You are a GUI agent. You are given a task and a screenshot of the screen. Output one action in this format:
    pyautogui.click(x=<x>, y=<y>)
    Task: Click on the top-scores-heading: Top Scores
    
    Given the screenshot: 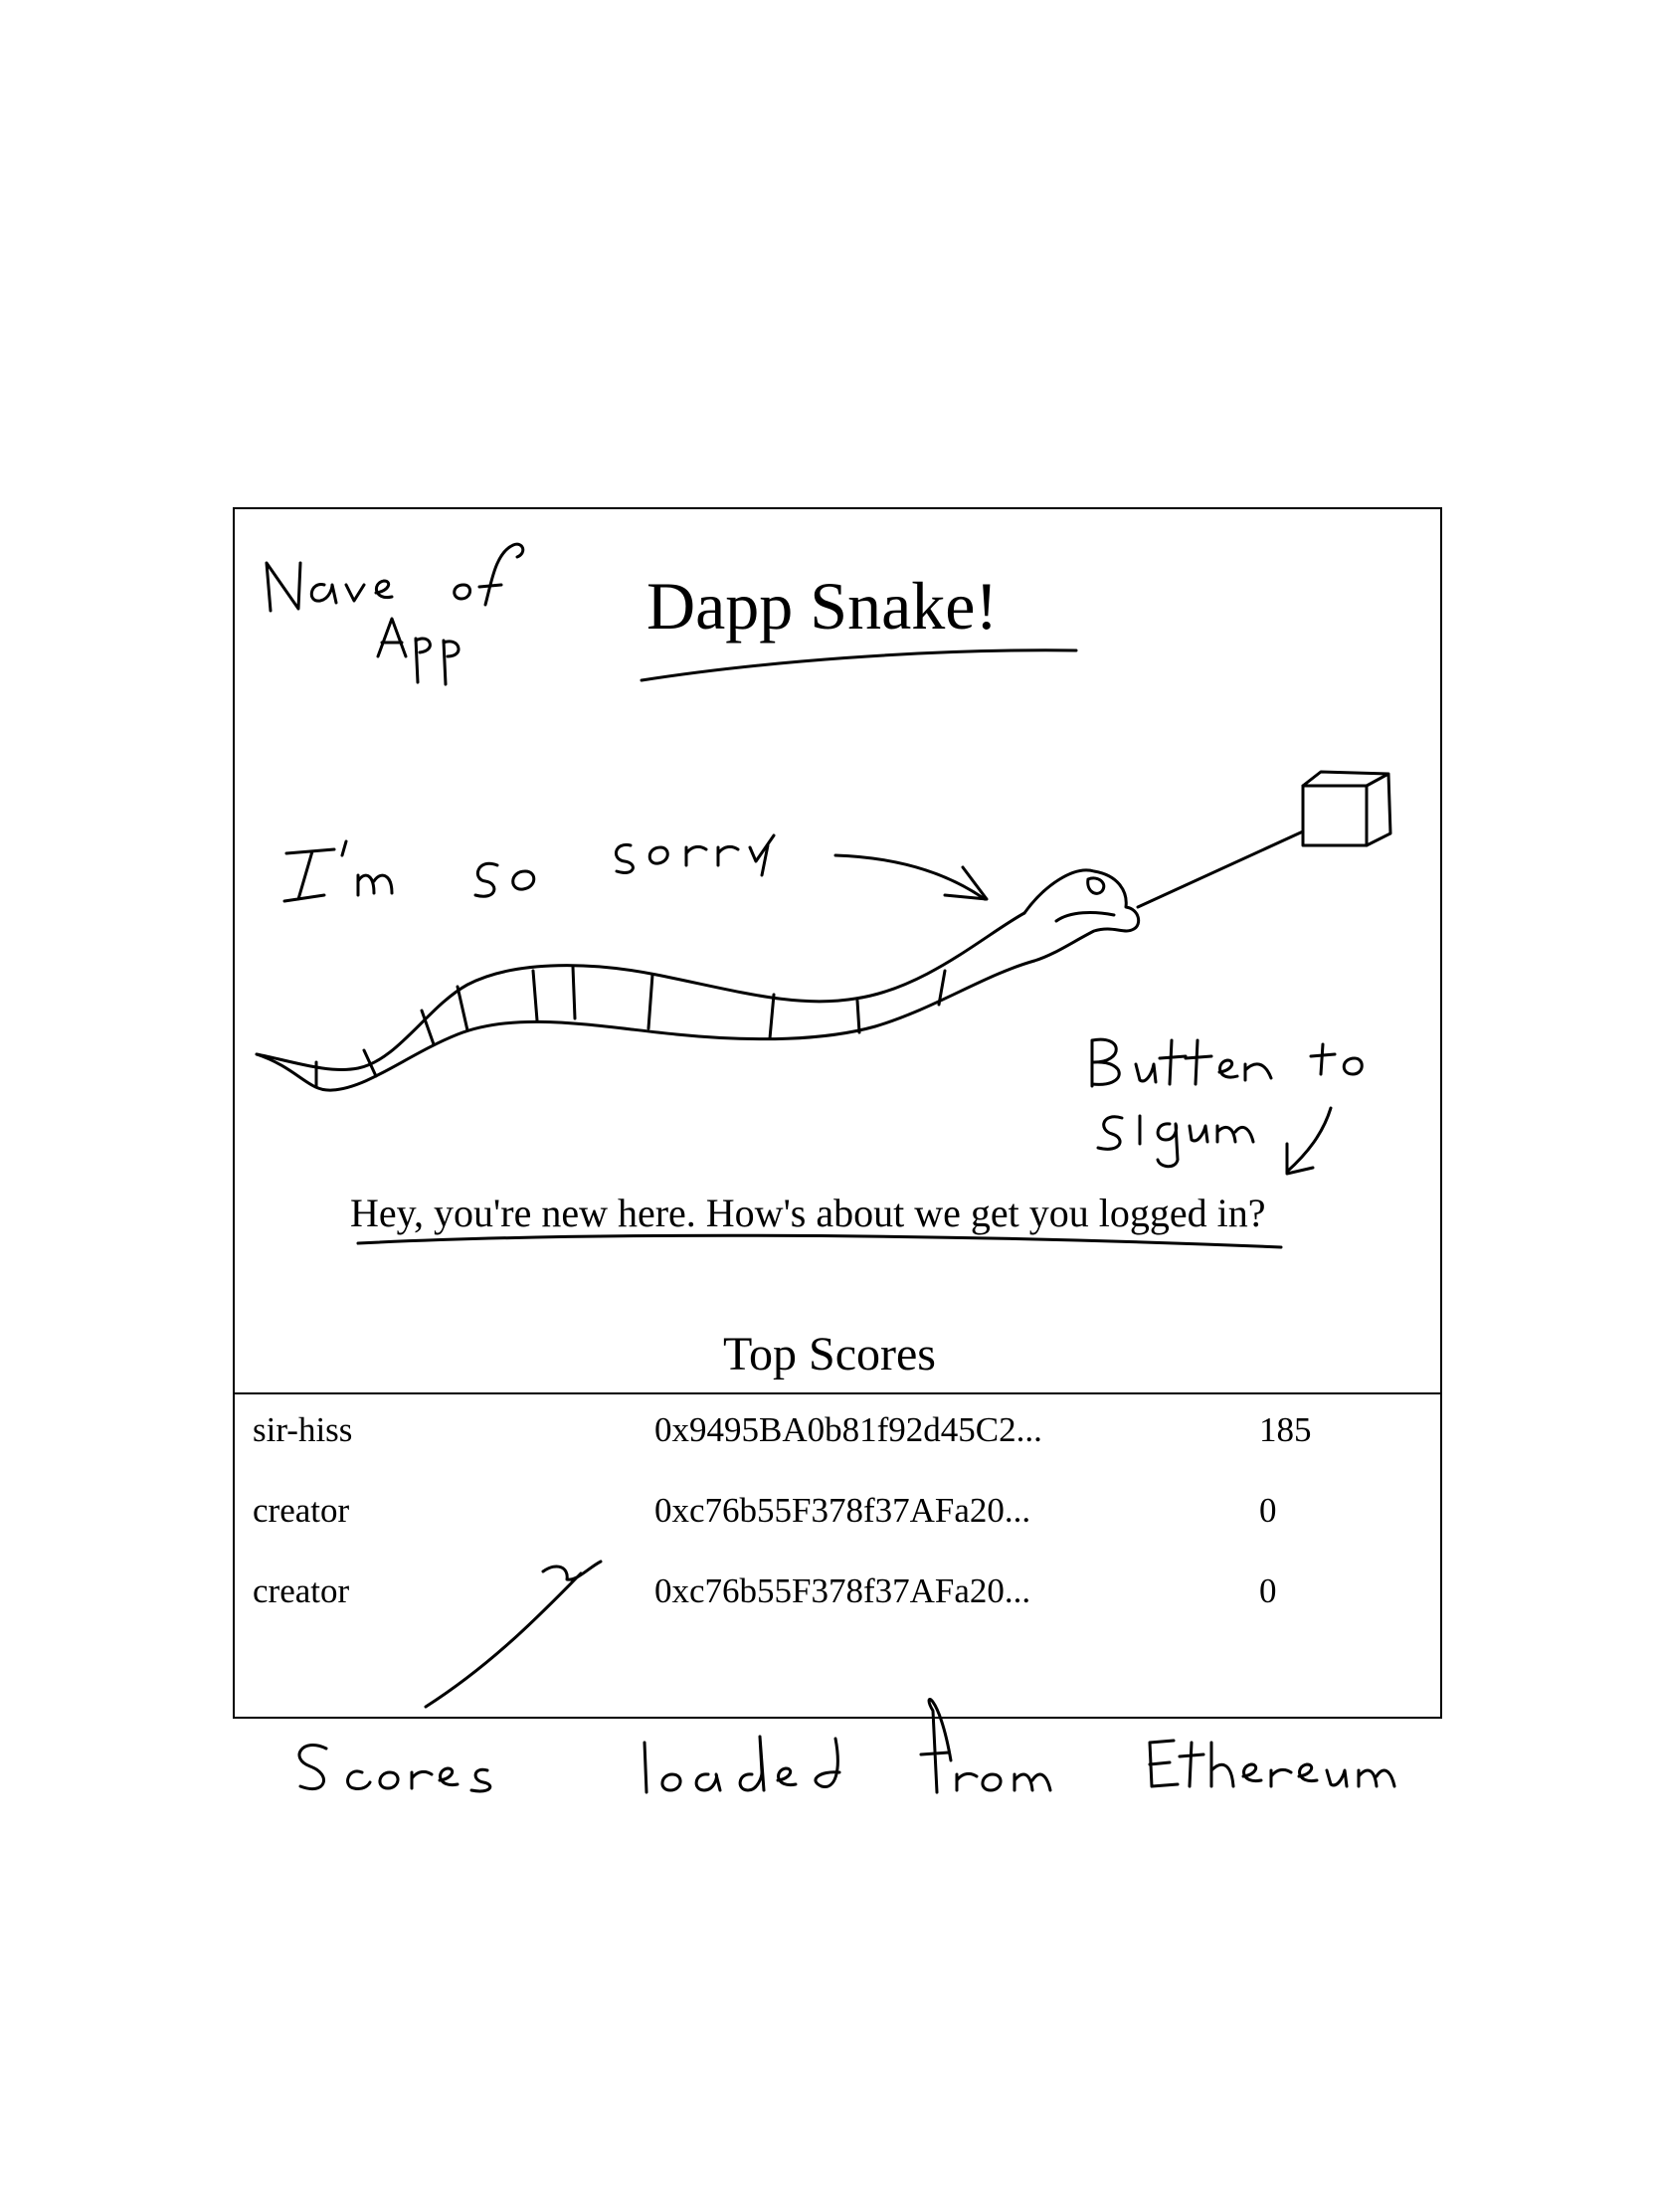 What is the action you would take?
    pyautogui.click(x=829, y=1354)
    